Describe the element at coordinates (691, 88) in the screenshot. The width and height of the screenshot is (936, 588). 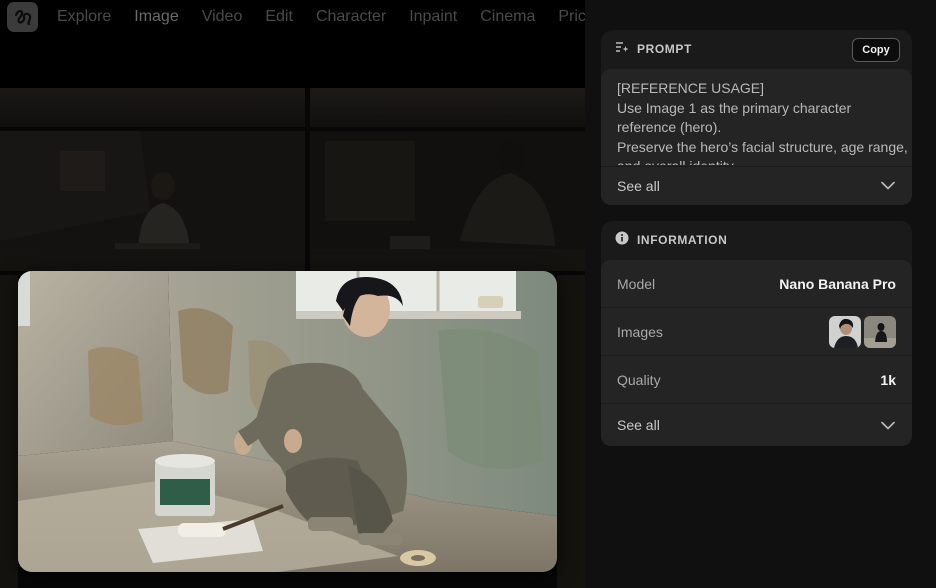
I see `prompt-line: [REFERENCE USAGE]` at that location.